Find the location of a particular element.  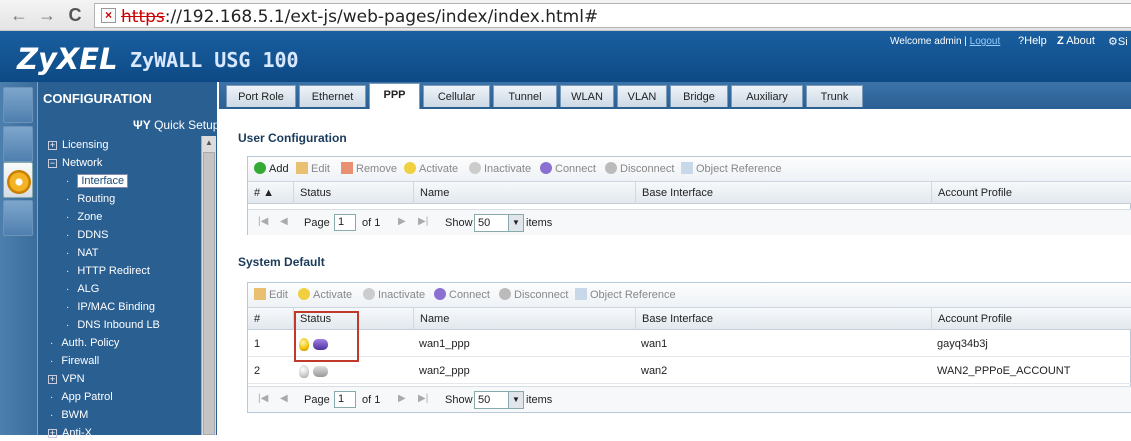

logout-link: Logout is located at coordinates (985, 41).